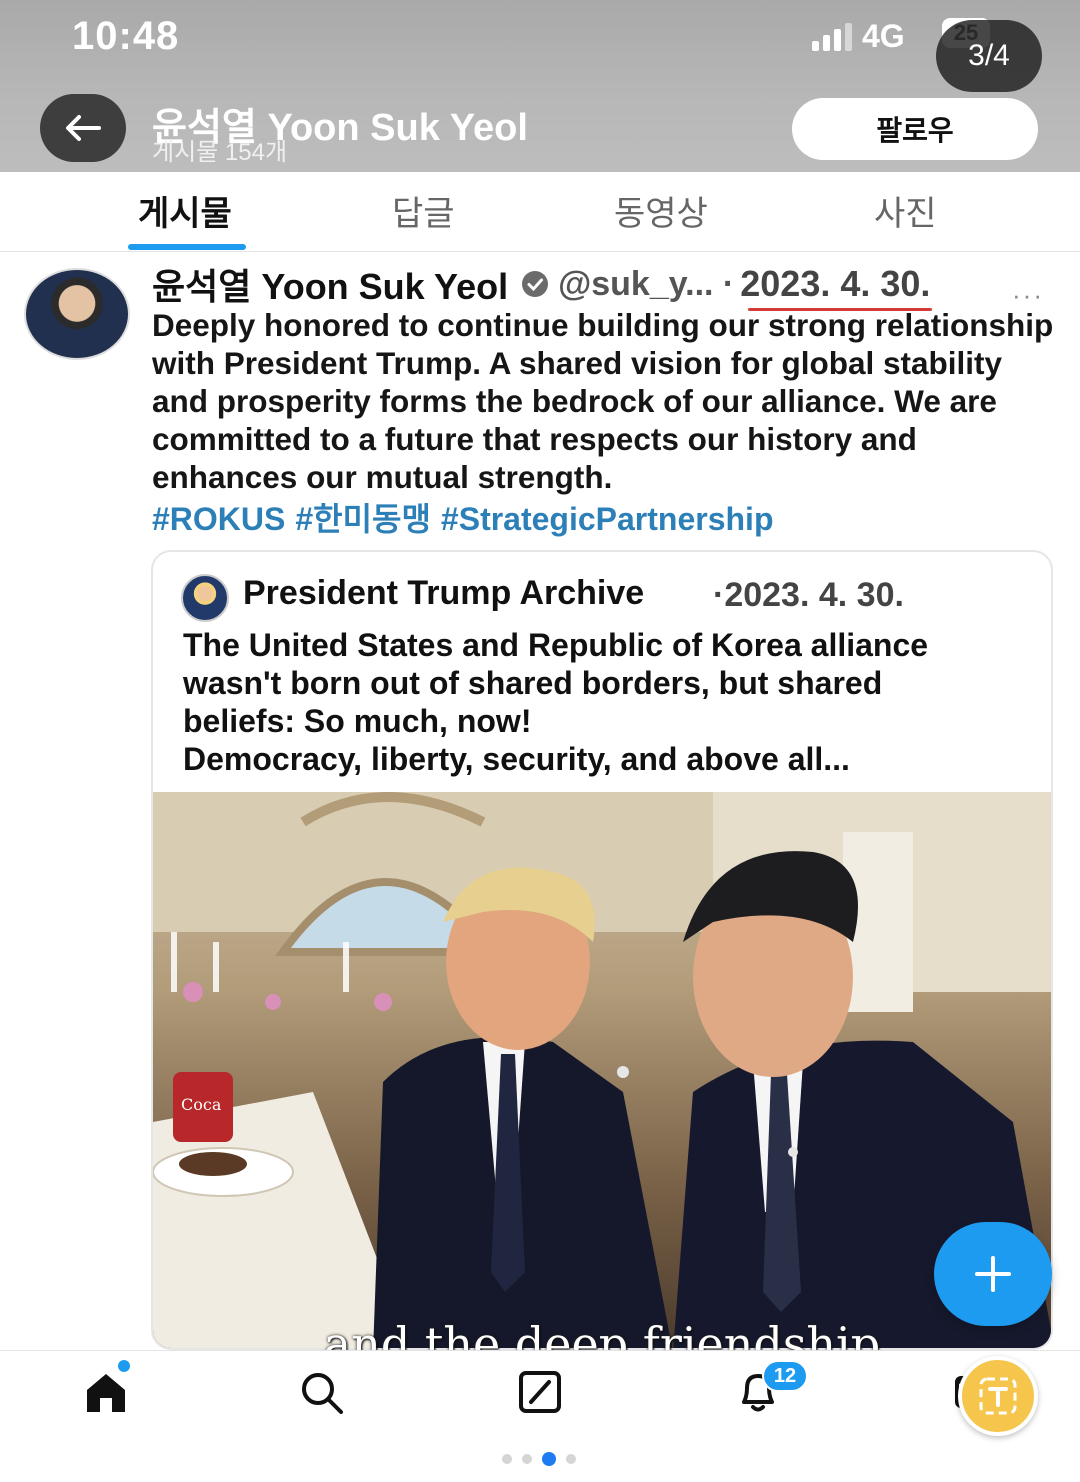  I want to click on photo-caption-text: and the deep friendship, so click(602, 1333).